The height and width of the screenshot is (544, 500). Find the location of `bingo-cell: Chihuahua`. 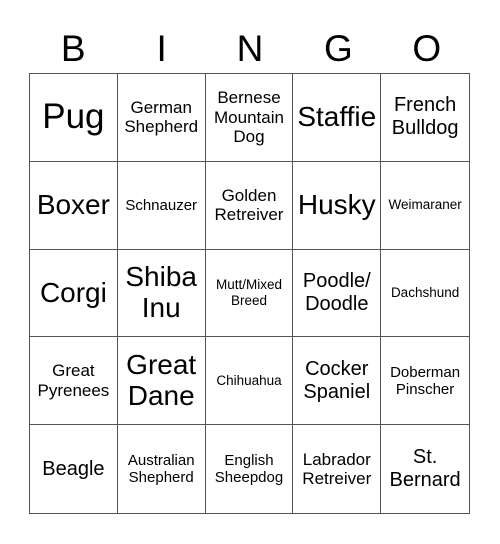

bingo-cell: Chihuahua is located at coordinates (249, 381).